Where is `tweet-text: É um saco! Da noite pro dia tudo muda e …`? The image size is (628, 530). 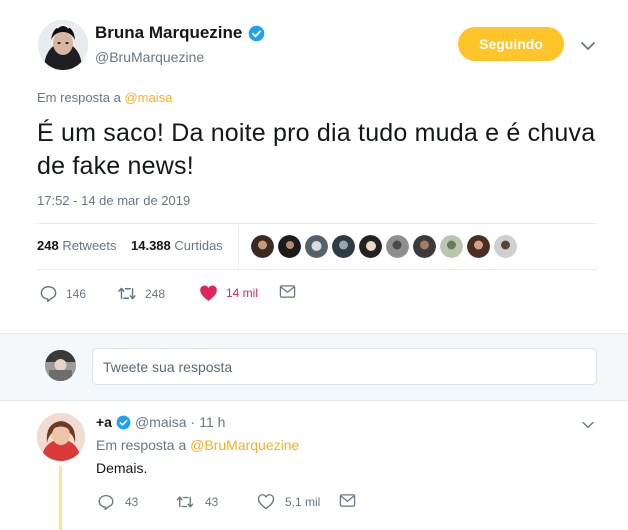 tweet-text: É um saco! Da noite pro dia tudo muda e … is located at coordinates (316, 149).